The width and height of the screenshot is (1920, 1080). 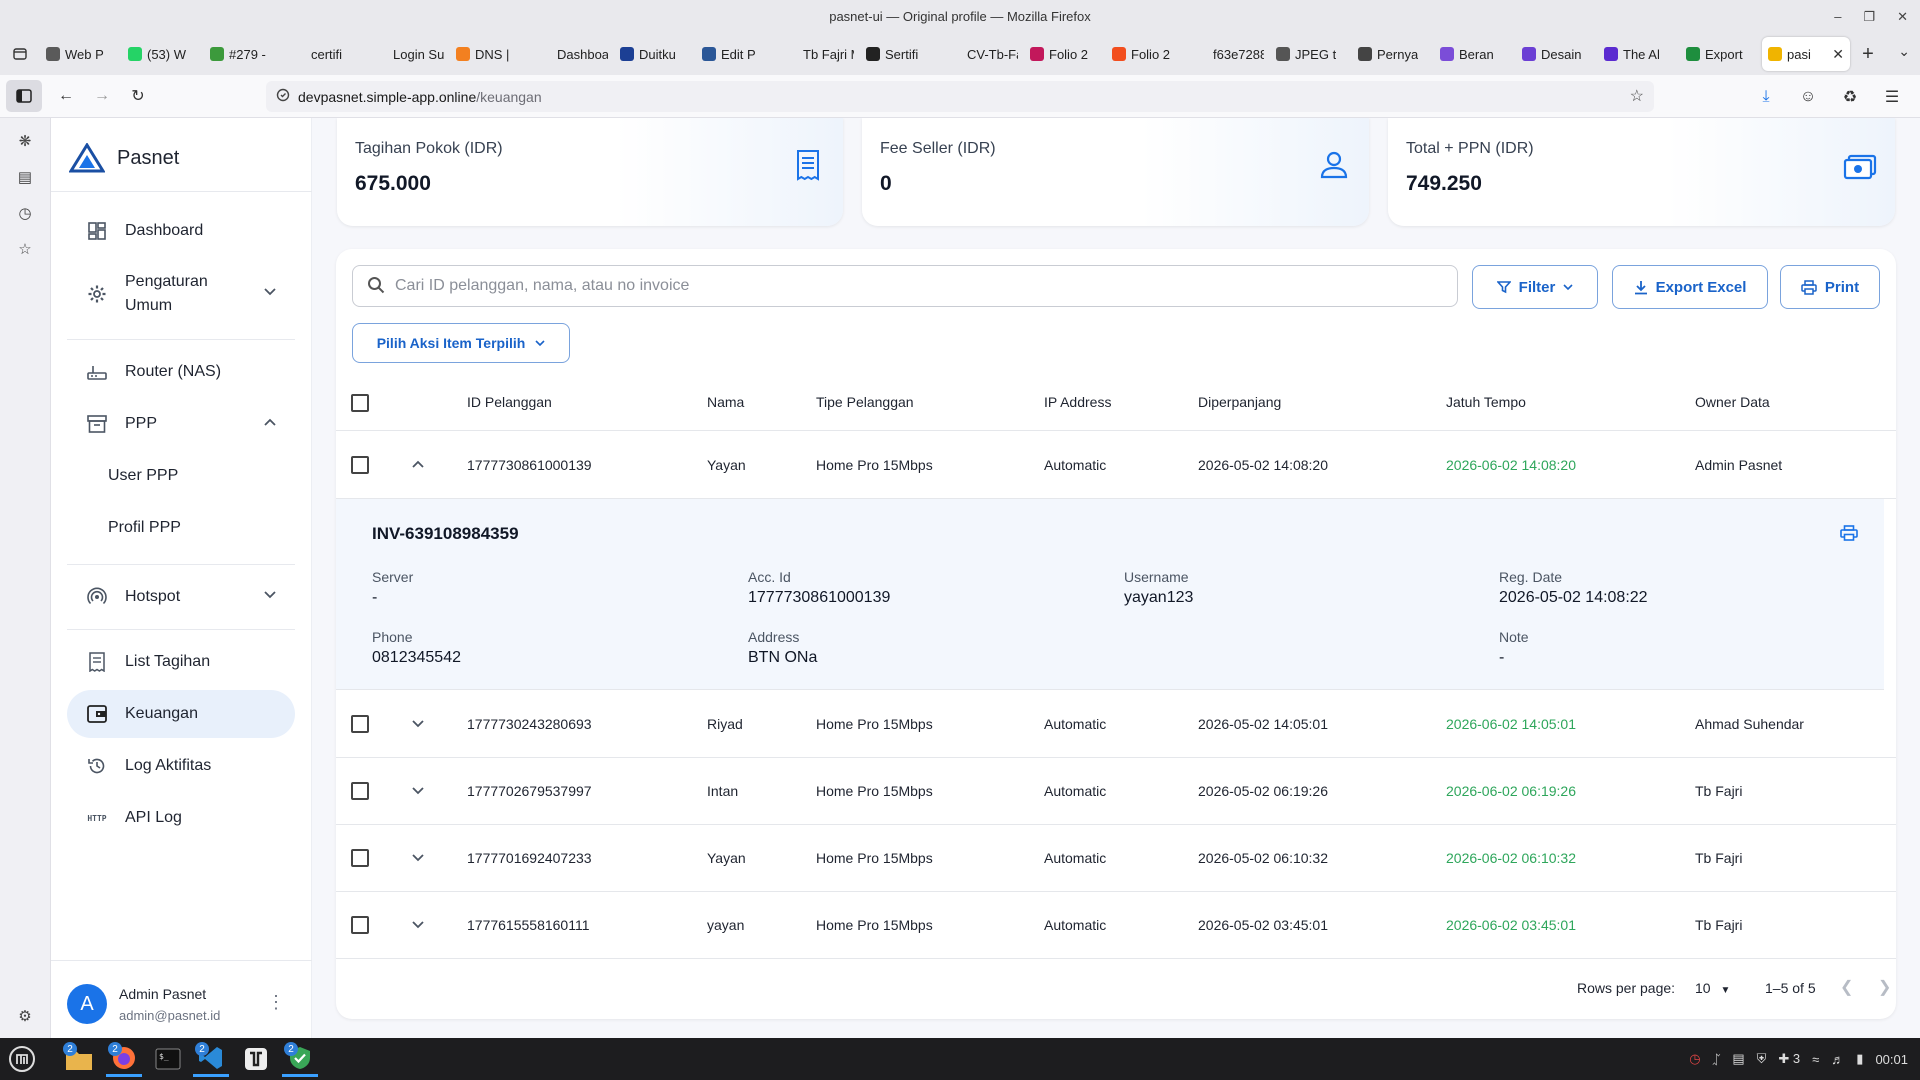 What do you see at coordinates (1475, 54) in the screenshot?
I see `browser-tab: Beran` at bounding box center [1475, 54].